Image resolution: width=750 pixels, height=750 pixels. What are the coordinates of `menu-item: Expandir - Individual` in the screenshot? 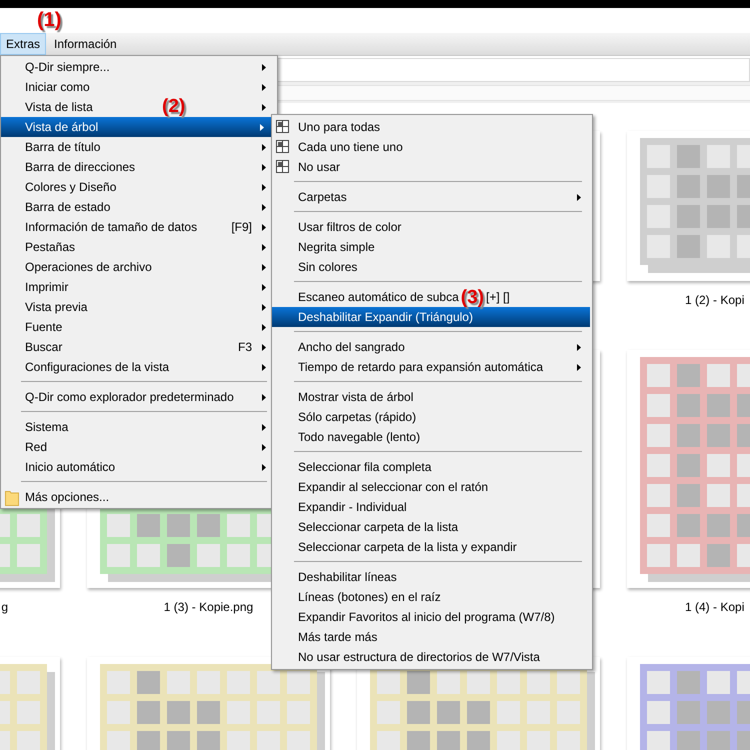 It's located at (432, 507).